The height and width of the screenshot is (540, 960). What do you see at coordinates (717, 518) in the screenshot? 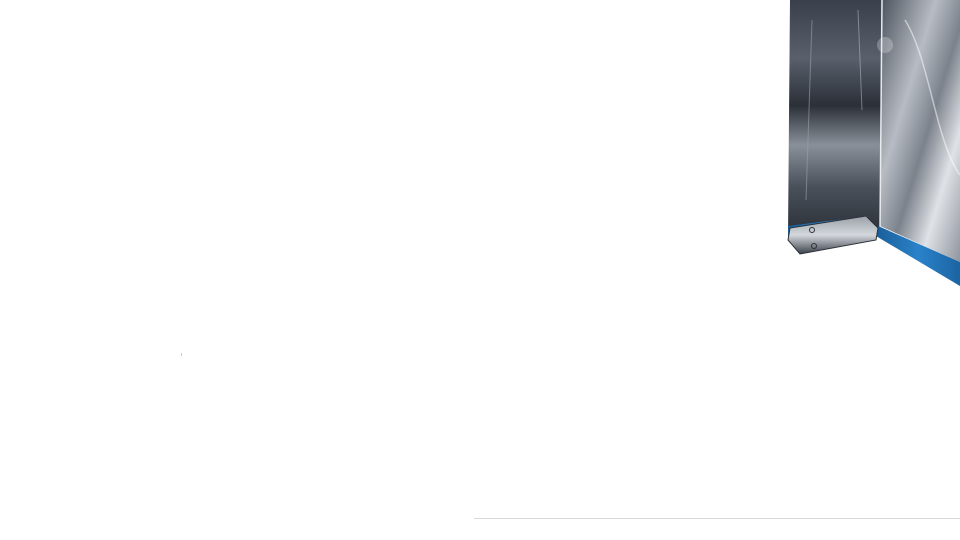
I see `bottom-divider-line` at bounding box center [717, 518].